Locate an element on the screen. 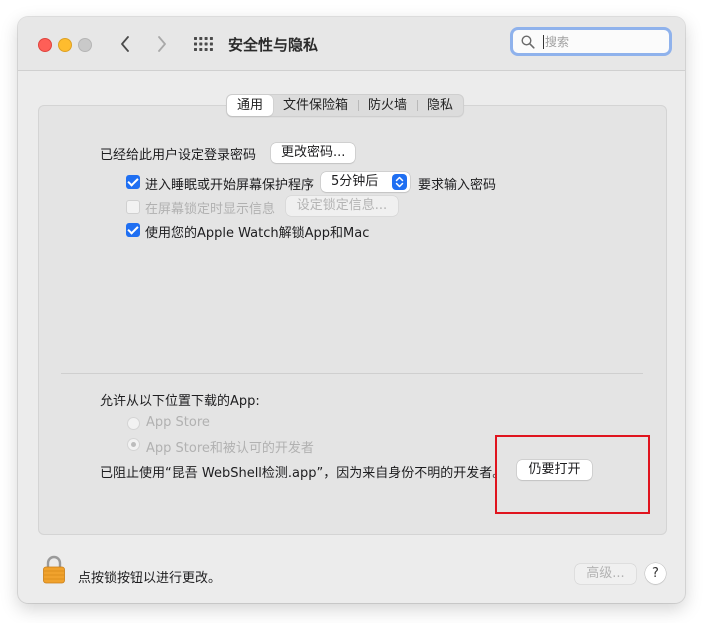  require-password-suffix: 要求输入密码 is located at coordinates (457, 185).